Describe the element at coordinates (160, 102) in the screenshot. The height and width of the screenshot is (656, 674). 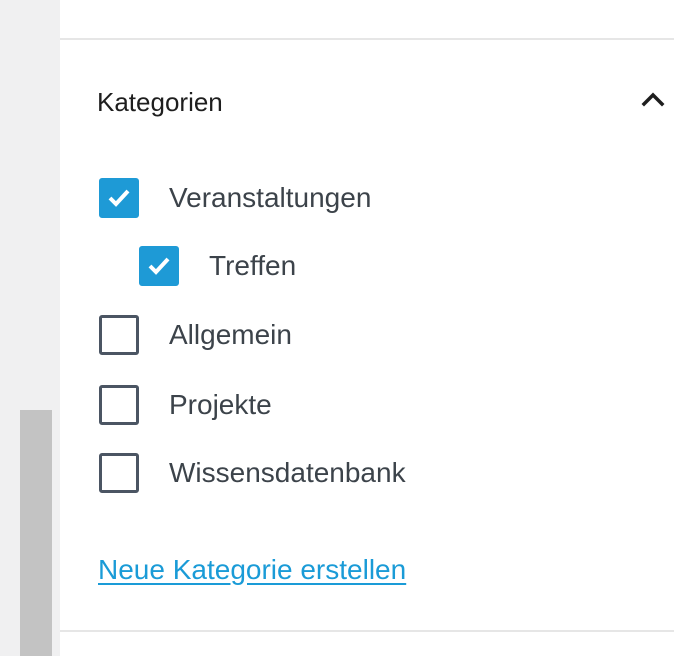
I see `panel-title: Kategorien` at that location.